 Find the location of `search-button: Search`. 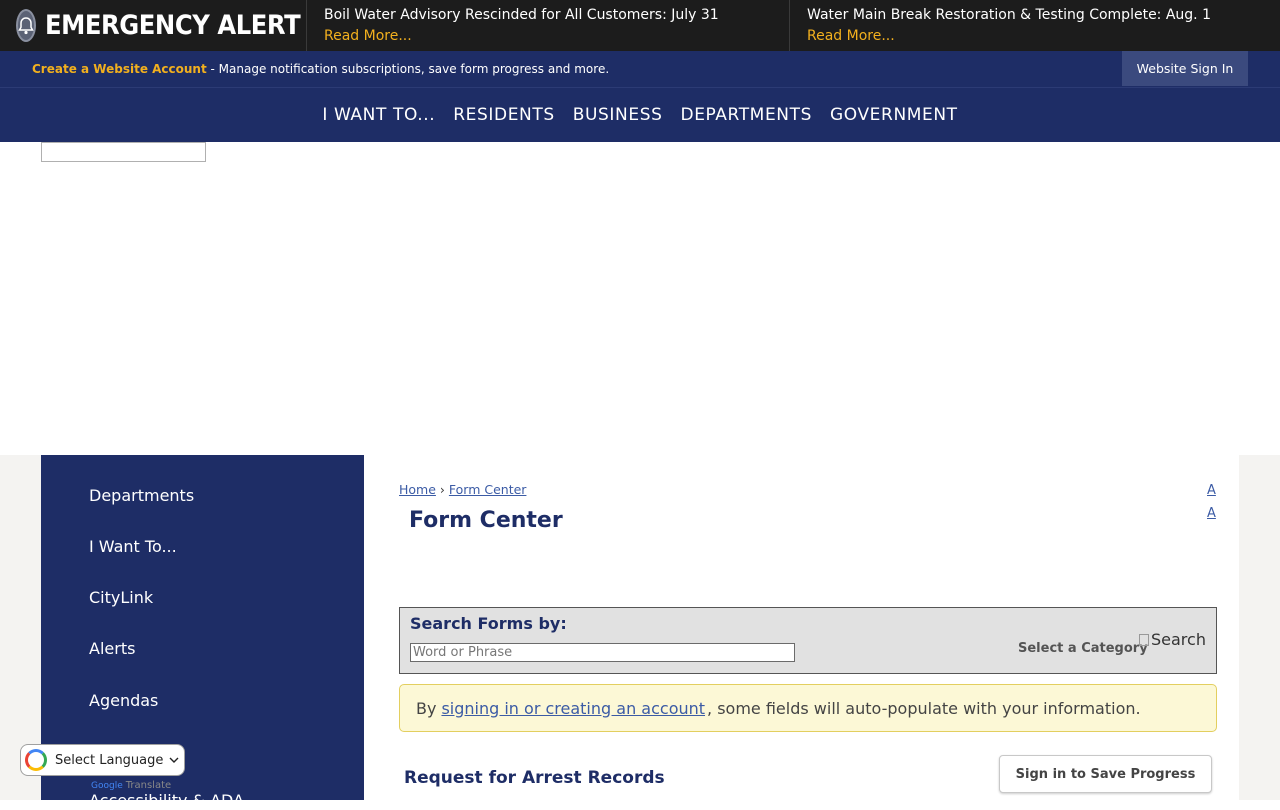

search-button: Search is located at coordinates (1172, 639).